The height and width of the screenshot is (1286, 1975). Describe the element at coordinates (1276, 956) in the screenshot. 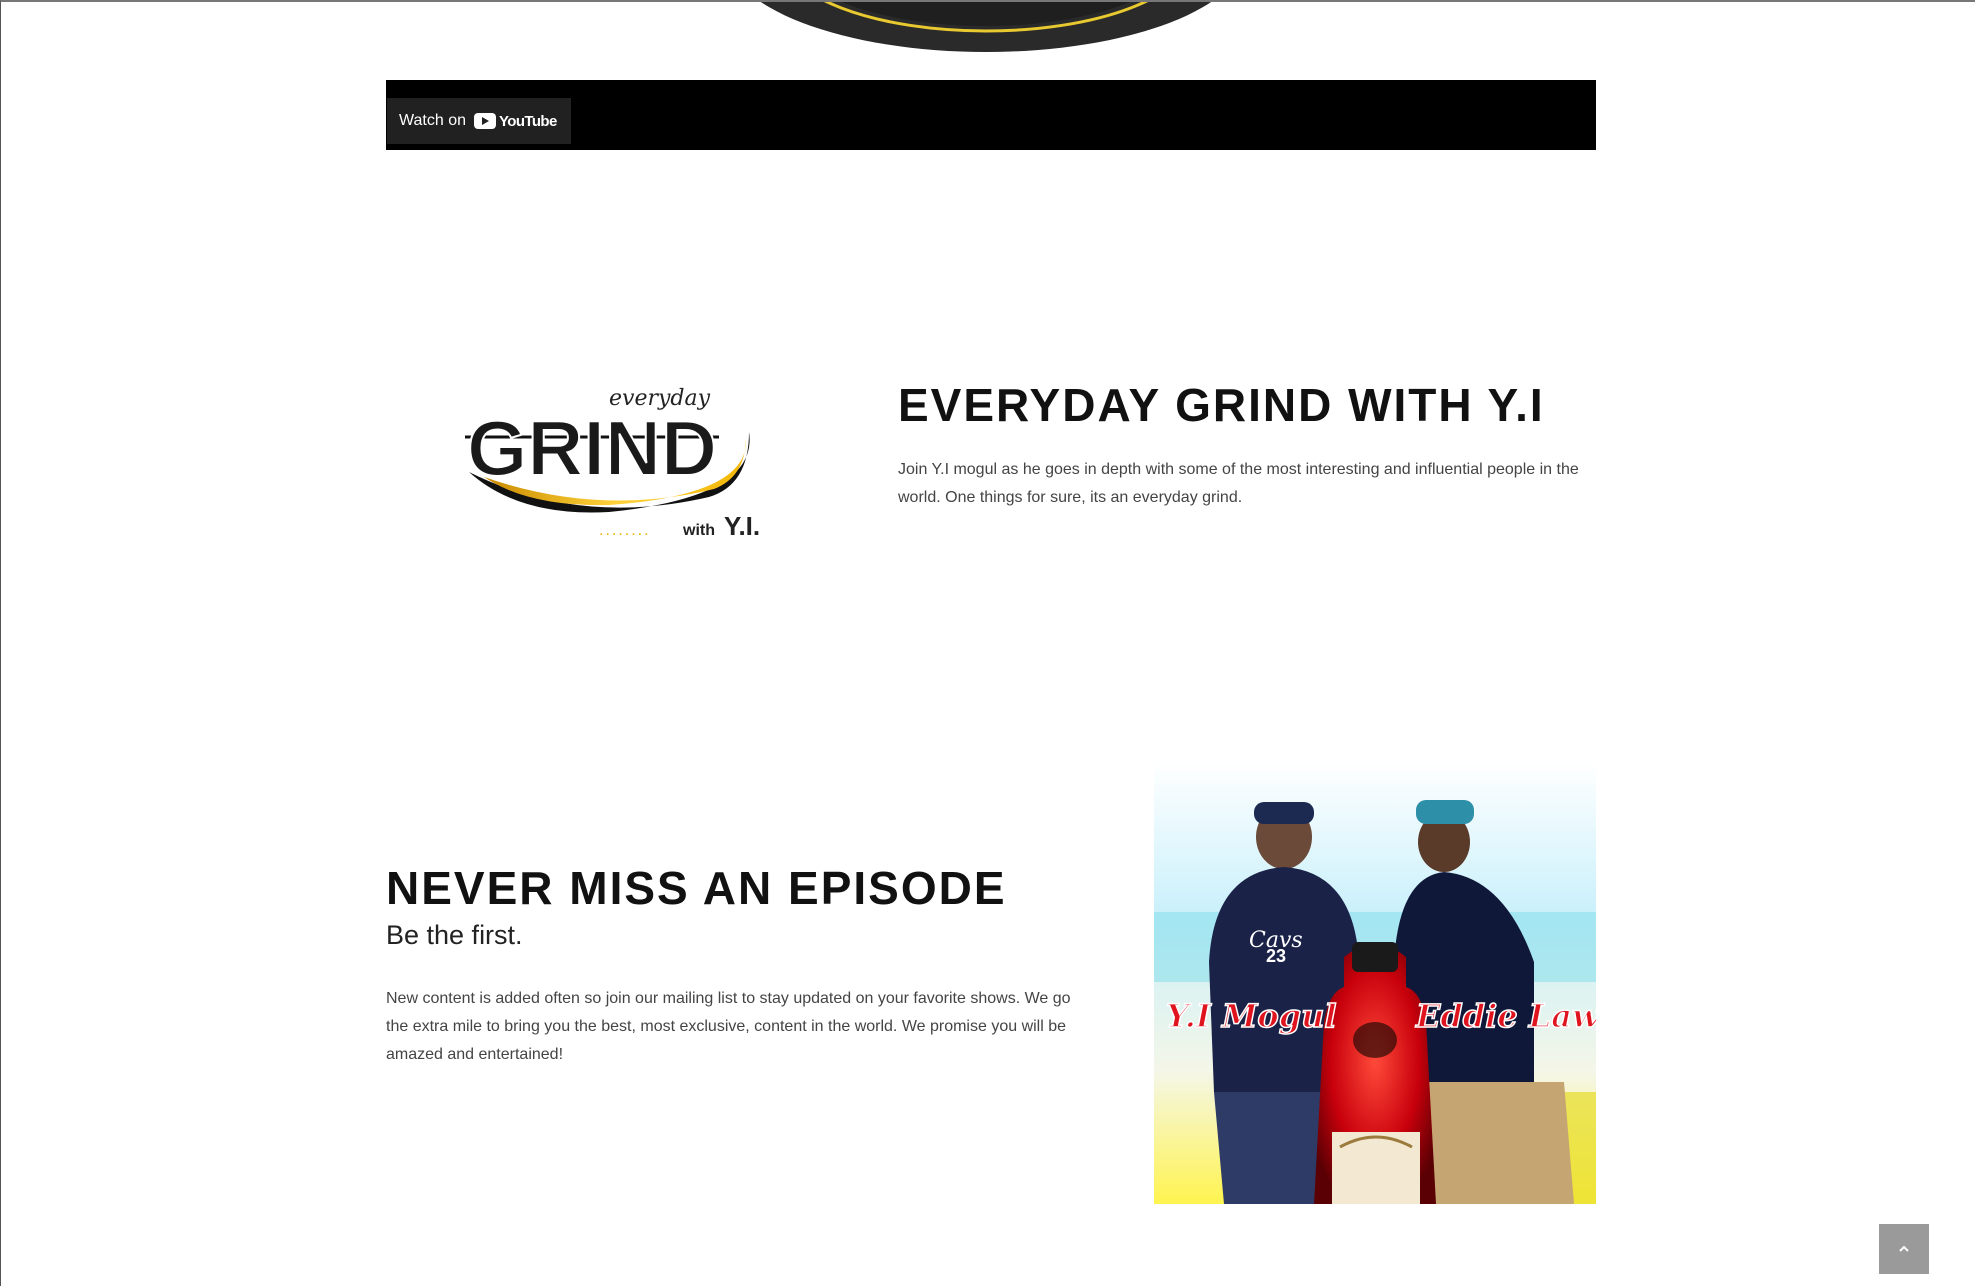

I see `svg-text: 23` at that location.